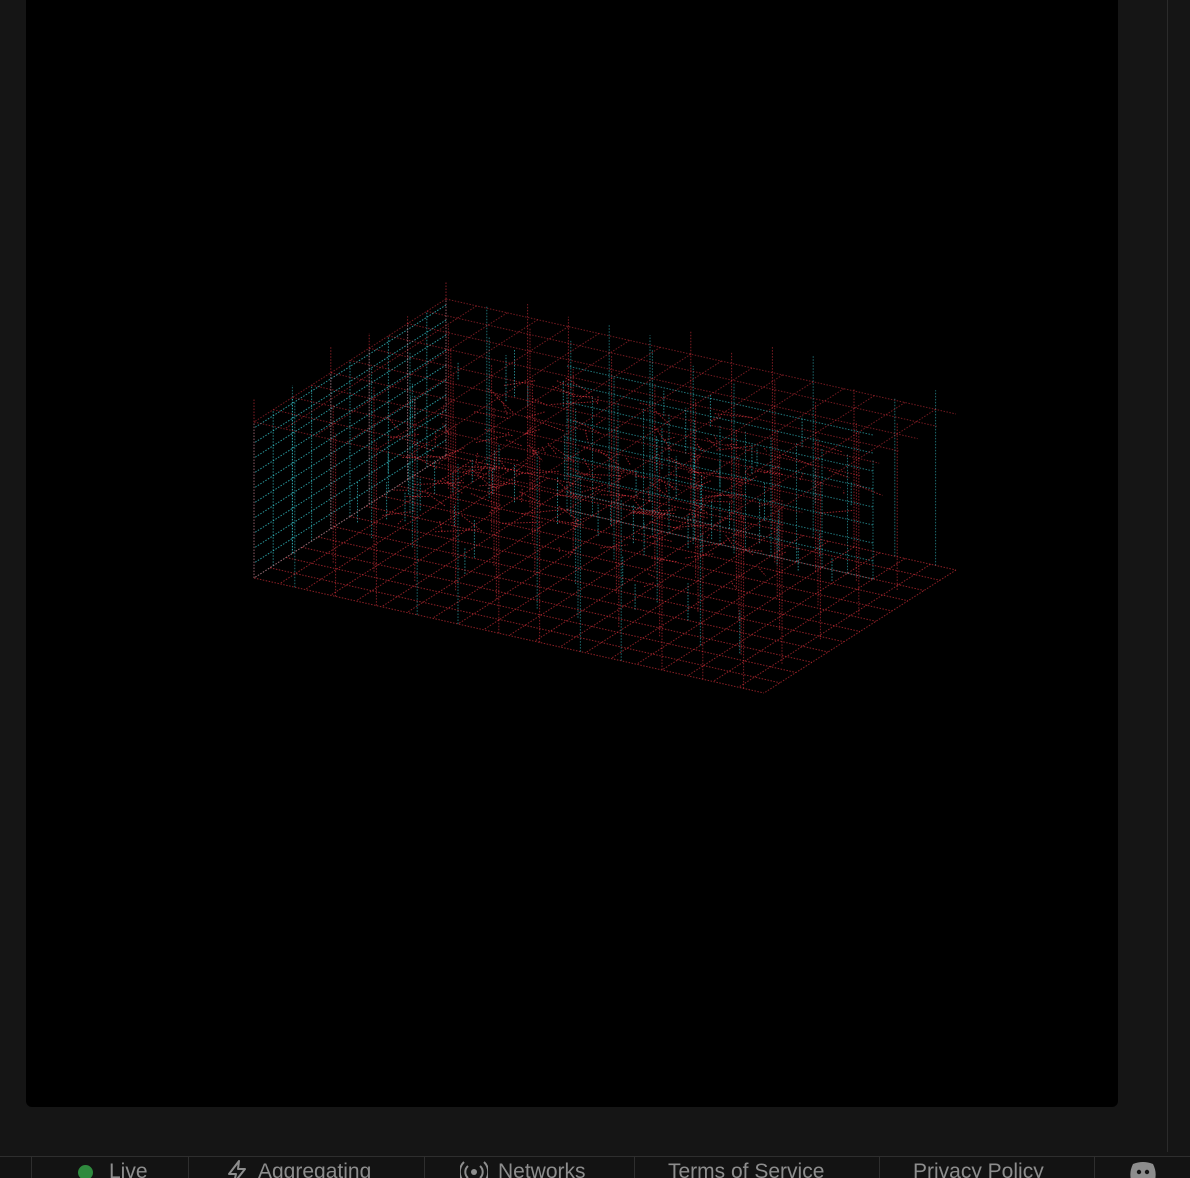 This screenshot has width=1190, height=1178. I want to click on footer-terms-label: Terms of Service, so click(746, 1169).